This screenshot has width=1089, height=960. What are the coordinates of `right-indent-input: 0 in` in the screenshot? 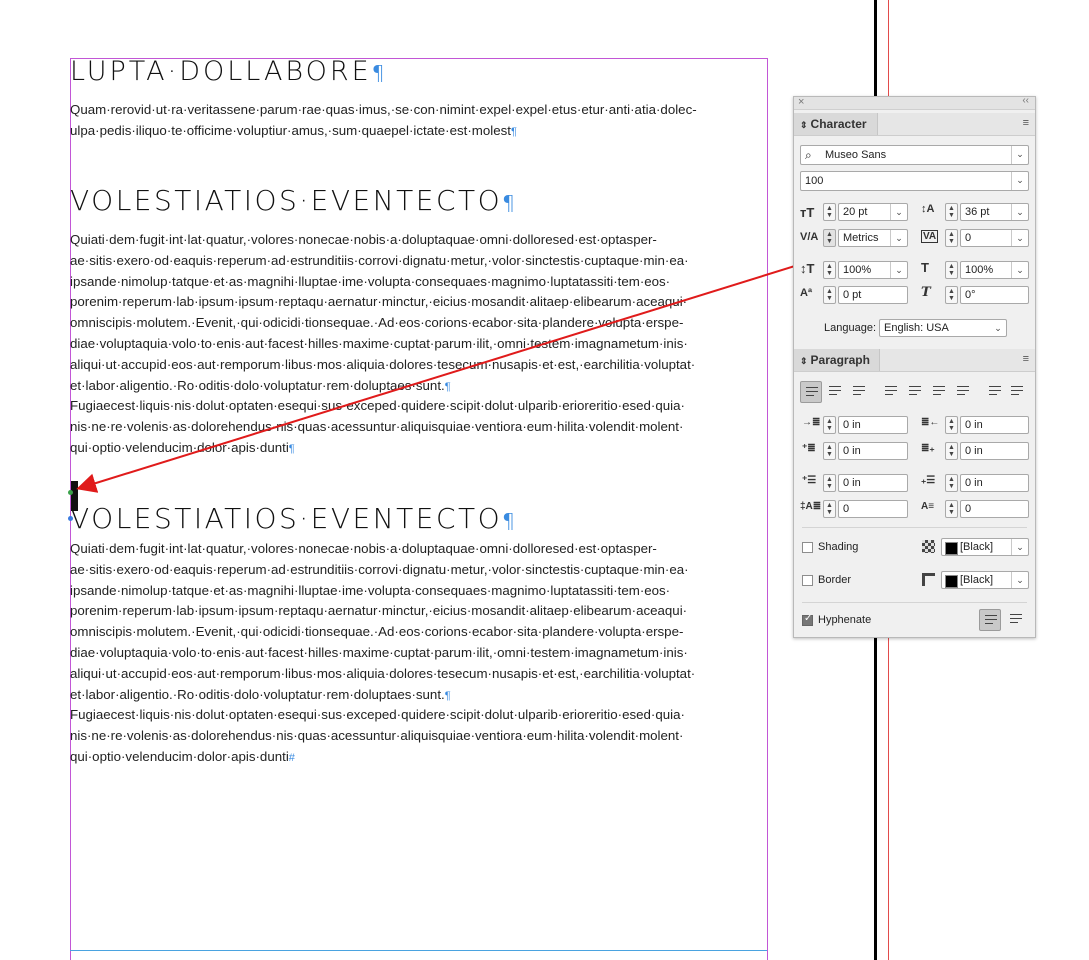 It's located at (994, 425).